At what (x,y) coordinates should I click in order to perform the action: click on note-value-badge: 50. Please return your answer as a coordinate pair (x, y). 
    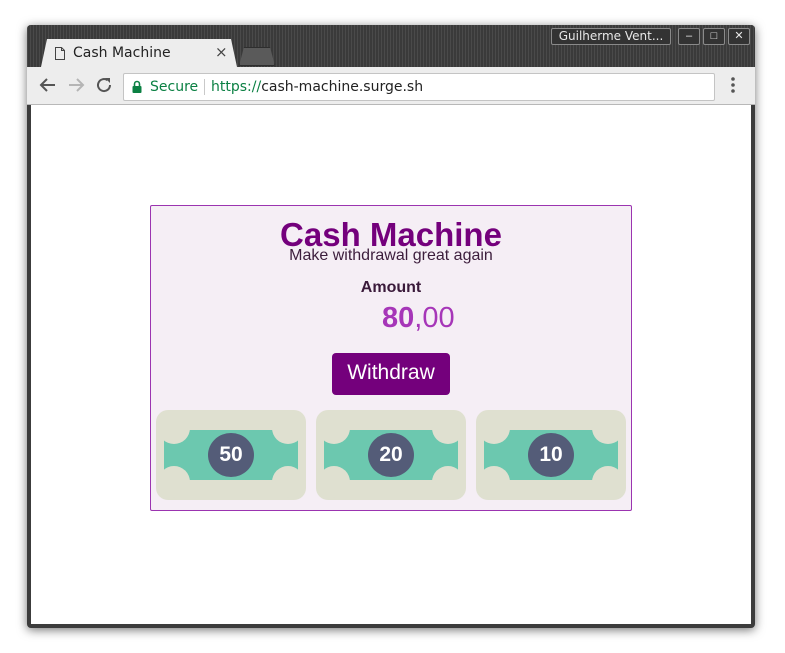
    Looking at the image, I should click on (231, 455).